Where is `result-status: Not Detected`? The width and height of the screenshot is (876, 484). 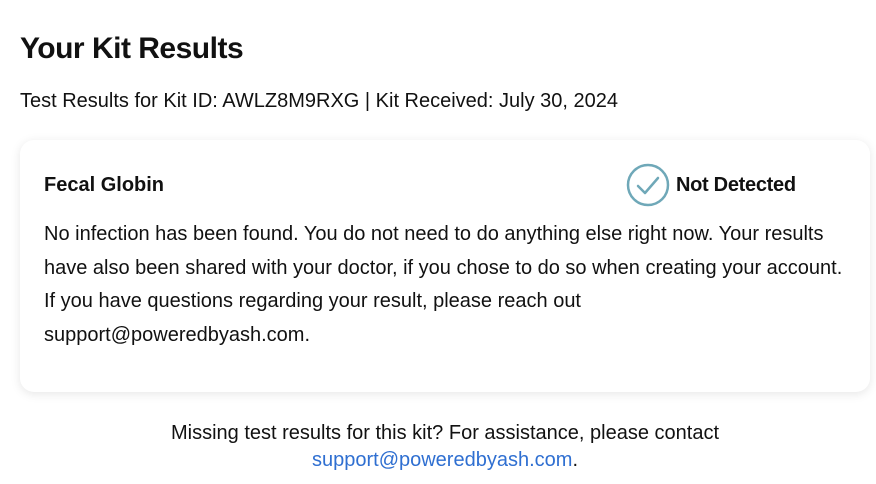 result-status: Not Detected is located at coordinates (711, 185).